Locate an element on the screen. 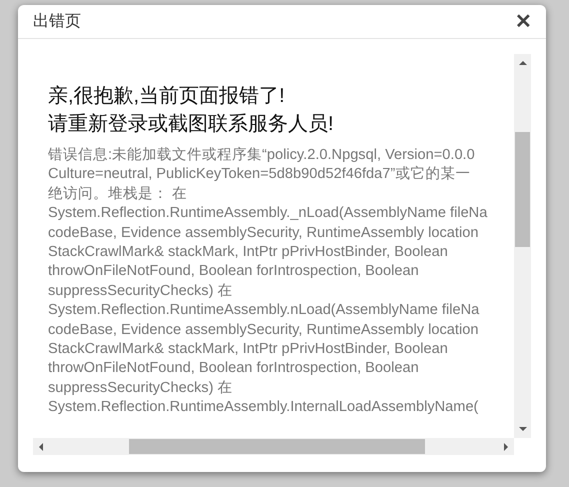 The width and height of the screenshot is (569, 487). error-message: 亲,很抱歉,当前页面报错了! is located at coordinates (167, 96).